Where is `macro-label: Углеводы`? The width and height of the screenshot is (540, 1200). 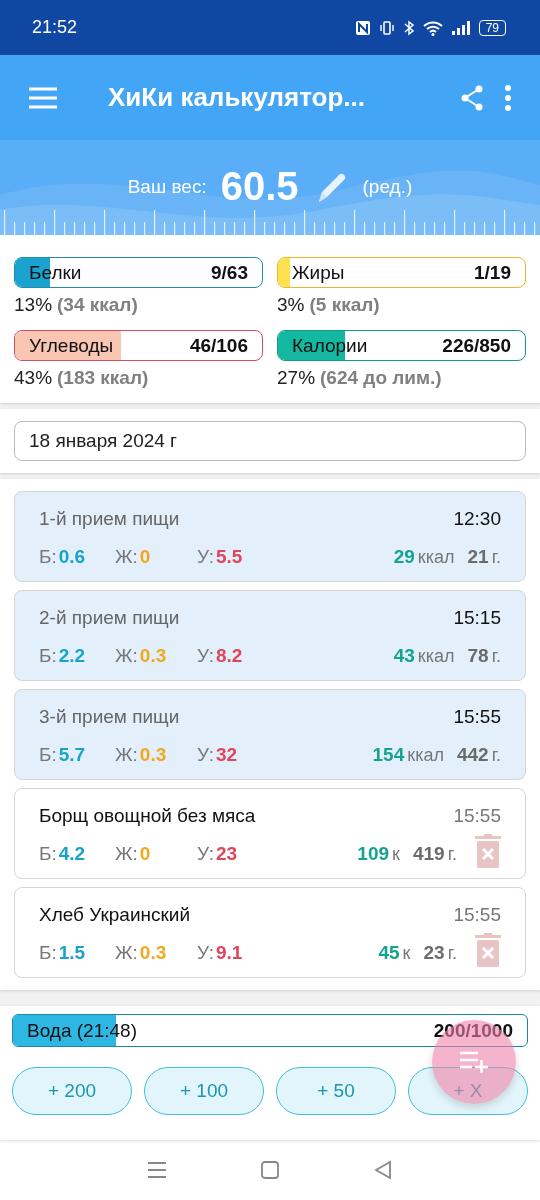 macro-label: Углеводы is located at coordinates (71, 345).